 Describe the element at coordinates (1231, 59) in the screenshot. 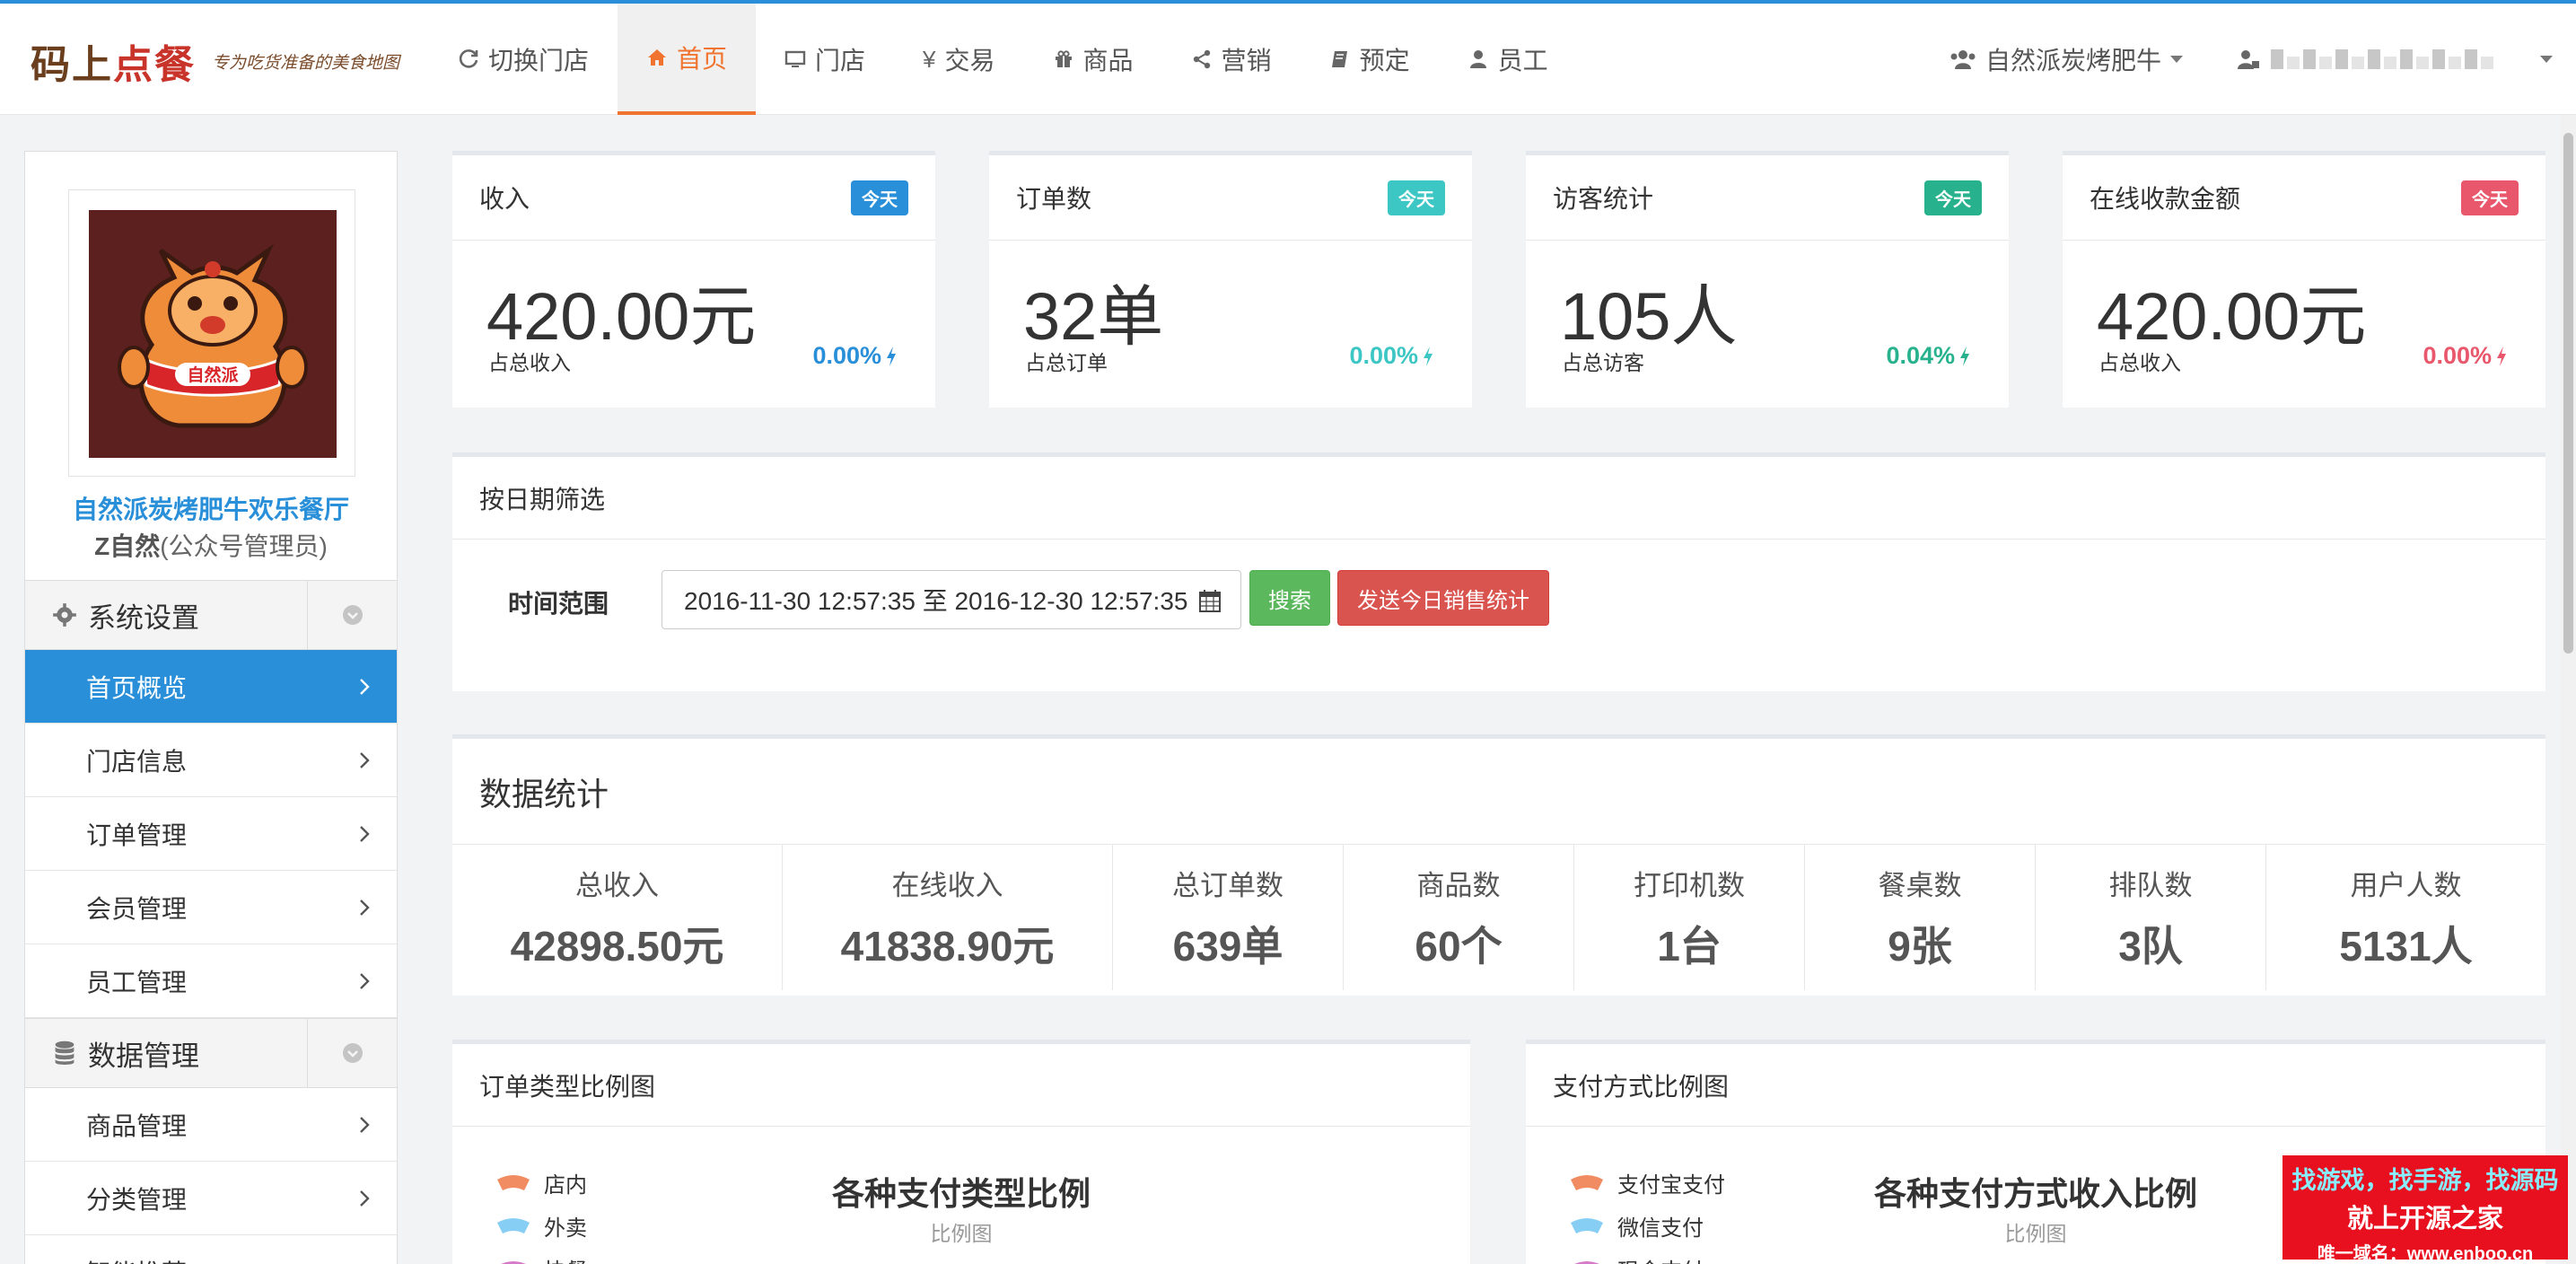

I see `nav-marketing: 营销` at that location.